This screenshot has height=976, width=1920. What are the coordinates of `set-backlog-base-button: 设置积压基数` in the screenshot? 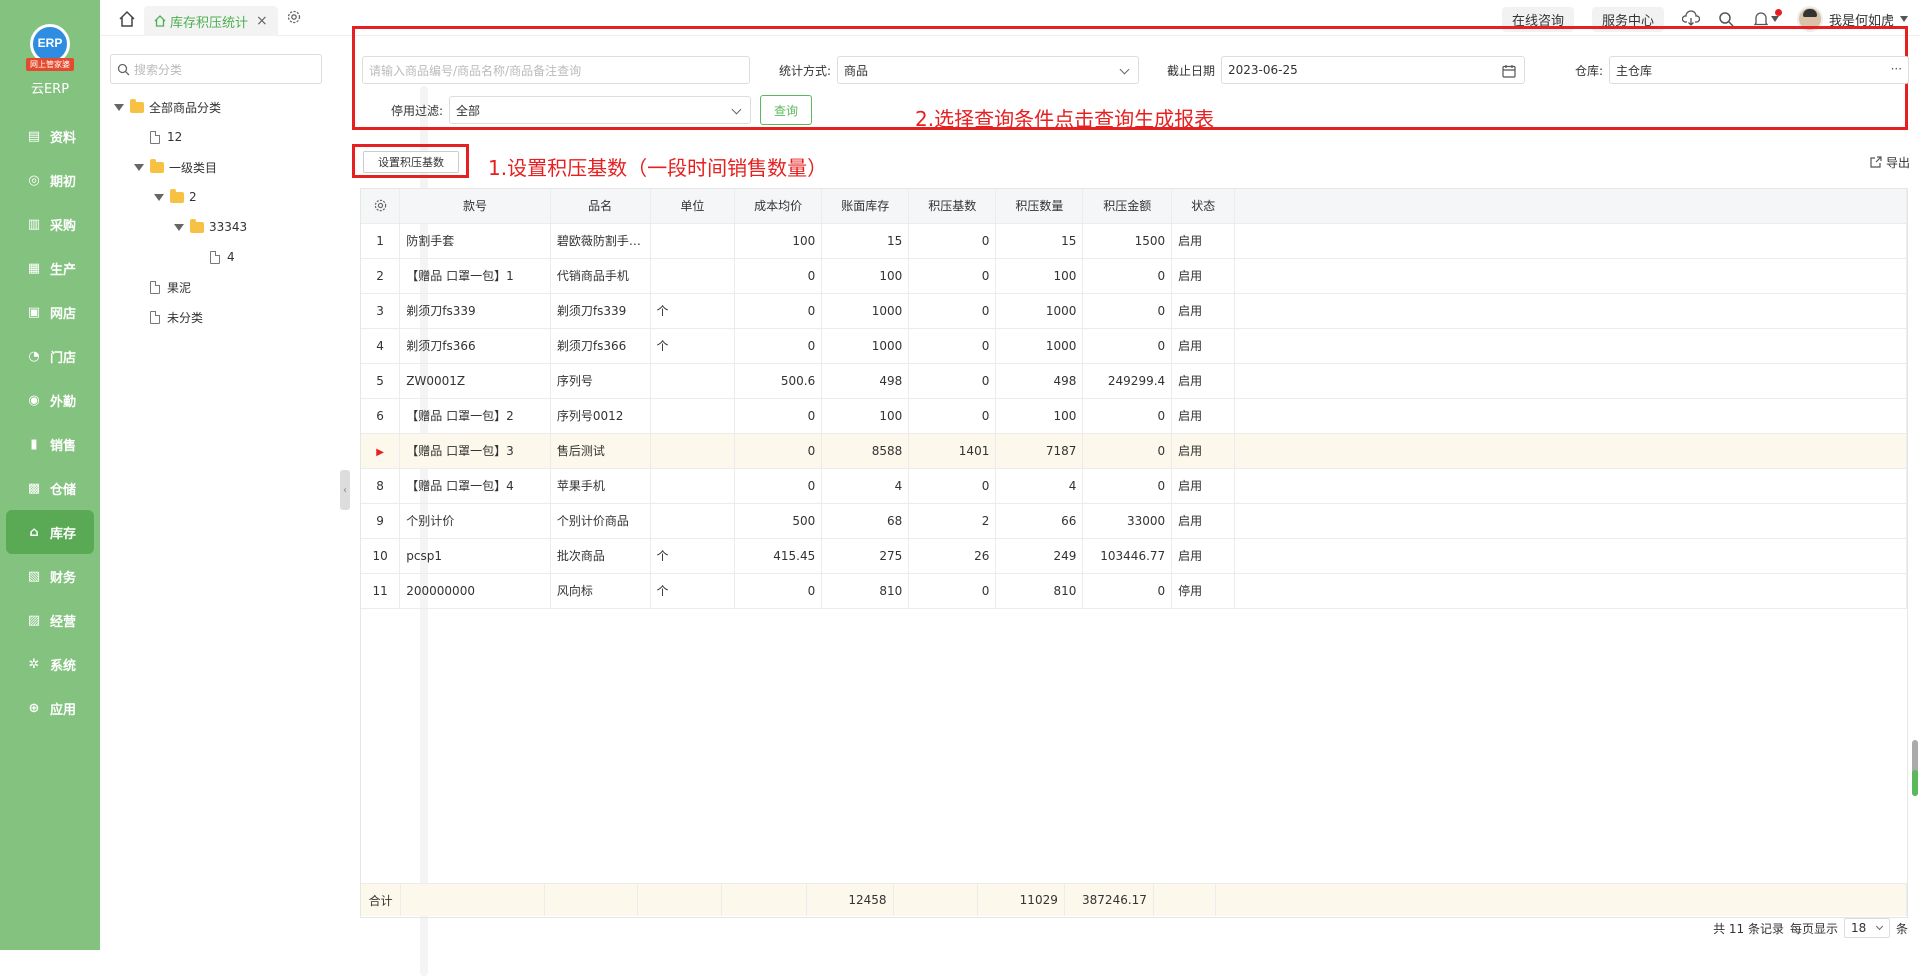 It's located at (411, 162).